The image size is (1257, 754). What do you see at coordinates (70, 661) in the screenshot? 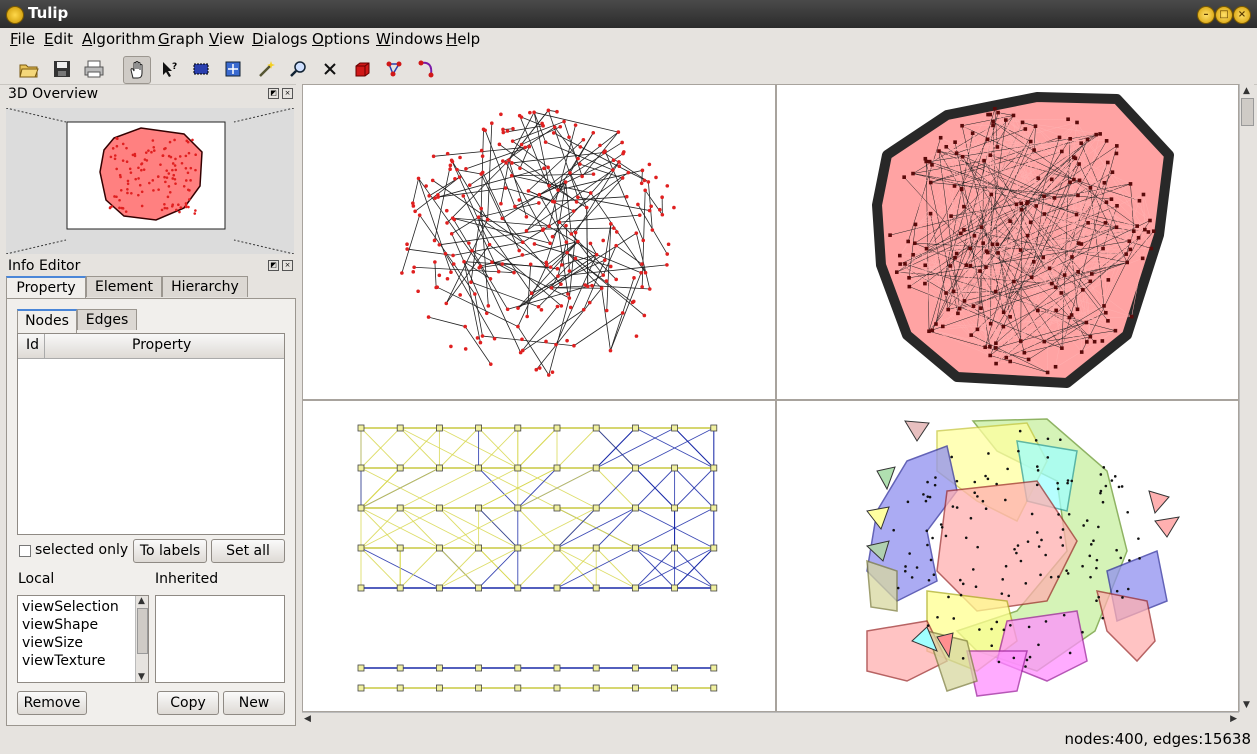
I see `list-item: viewTexture` at bounding box center [70, 661].